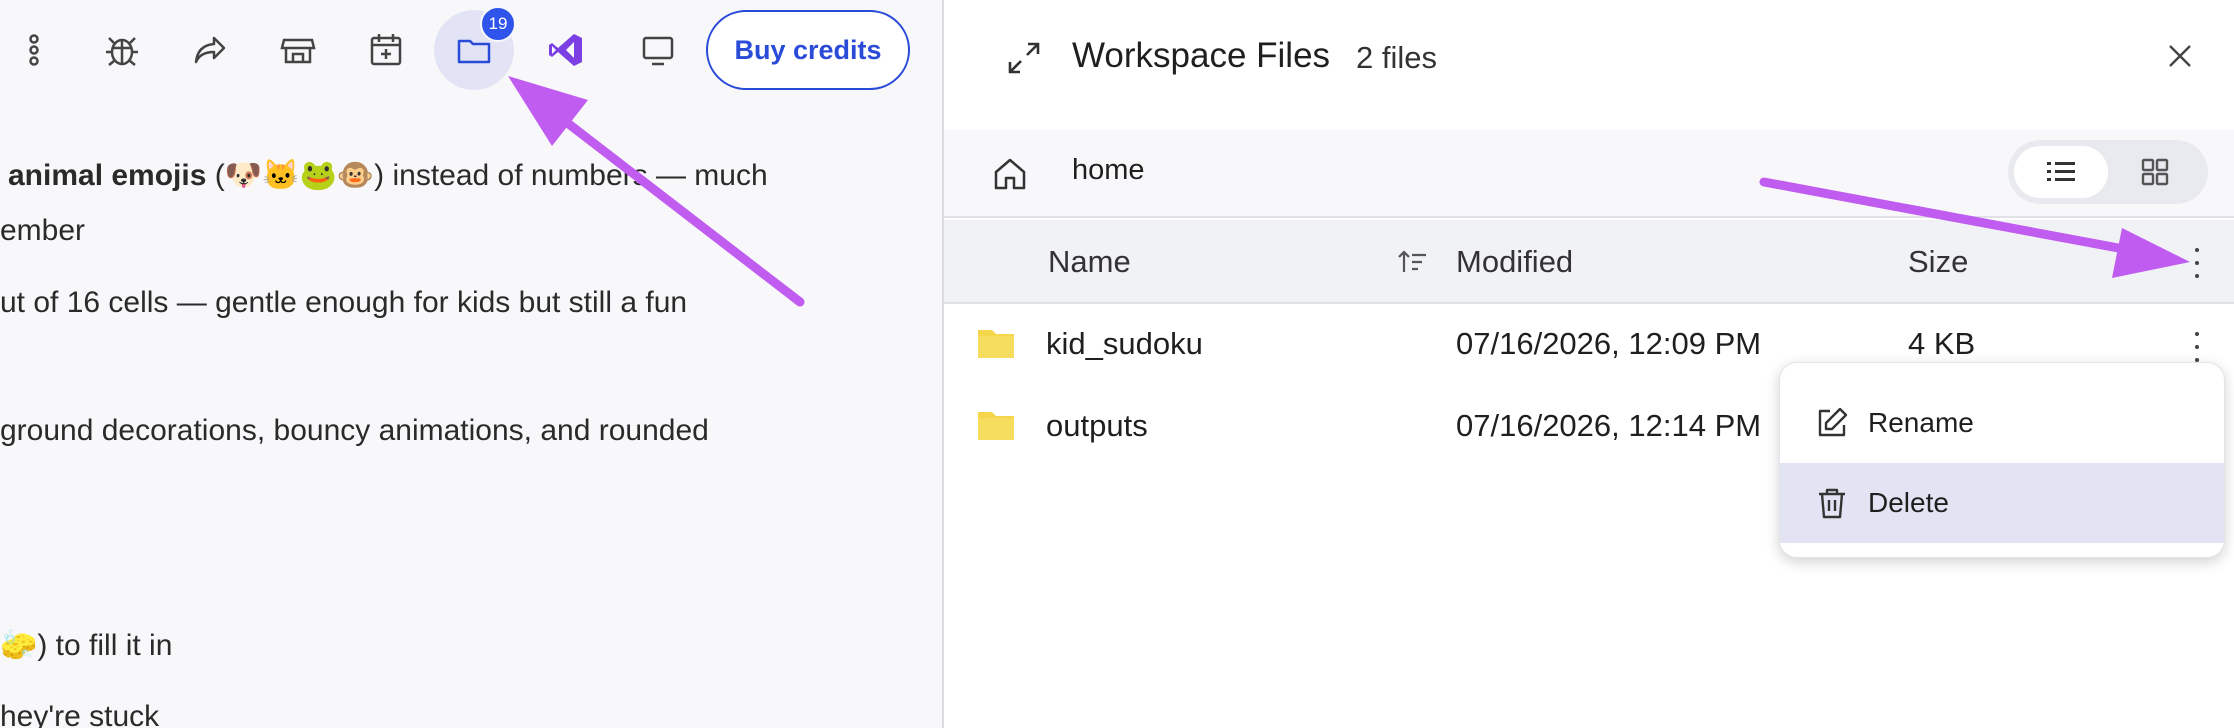 The width and height of the screenshot is (2234, 728). I want to click on chat-bold-text: animal emojis, so click(107, 175).